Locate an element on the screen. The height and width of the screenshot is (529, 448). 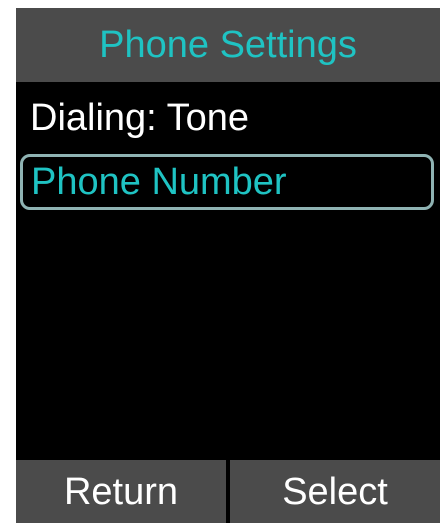
return-button: Return is located at coordinates (121, 491).